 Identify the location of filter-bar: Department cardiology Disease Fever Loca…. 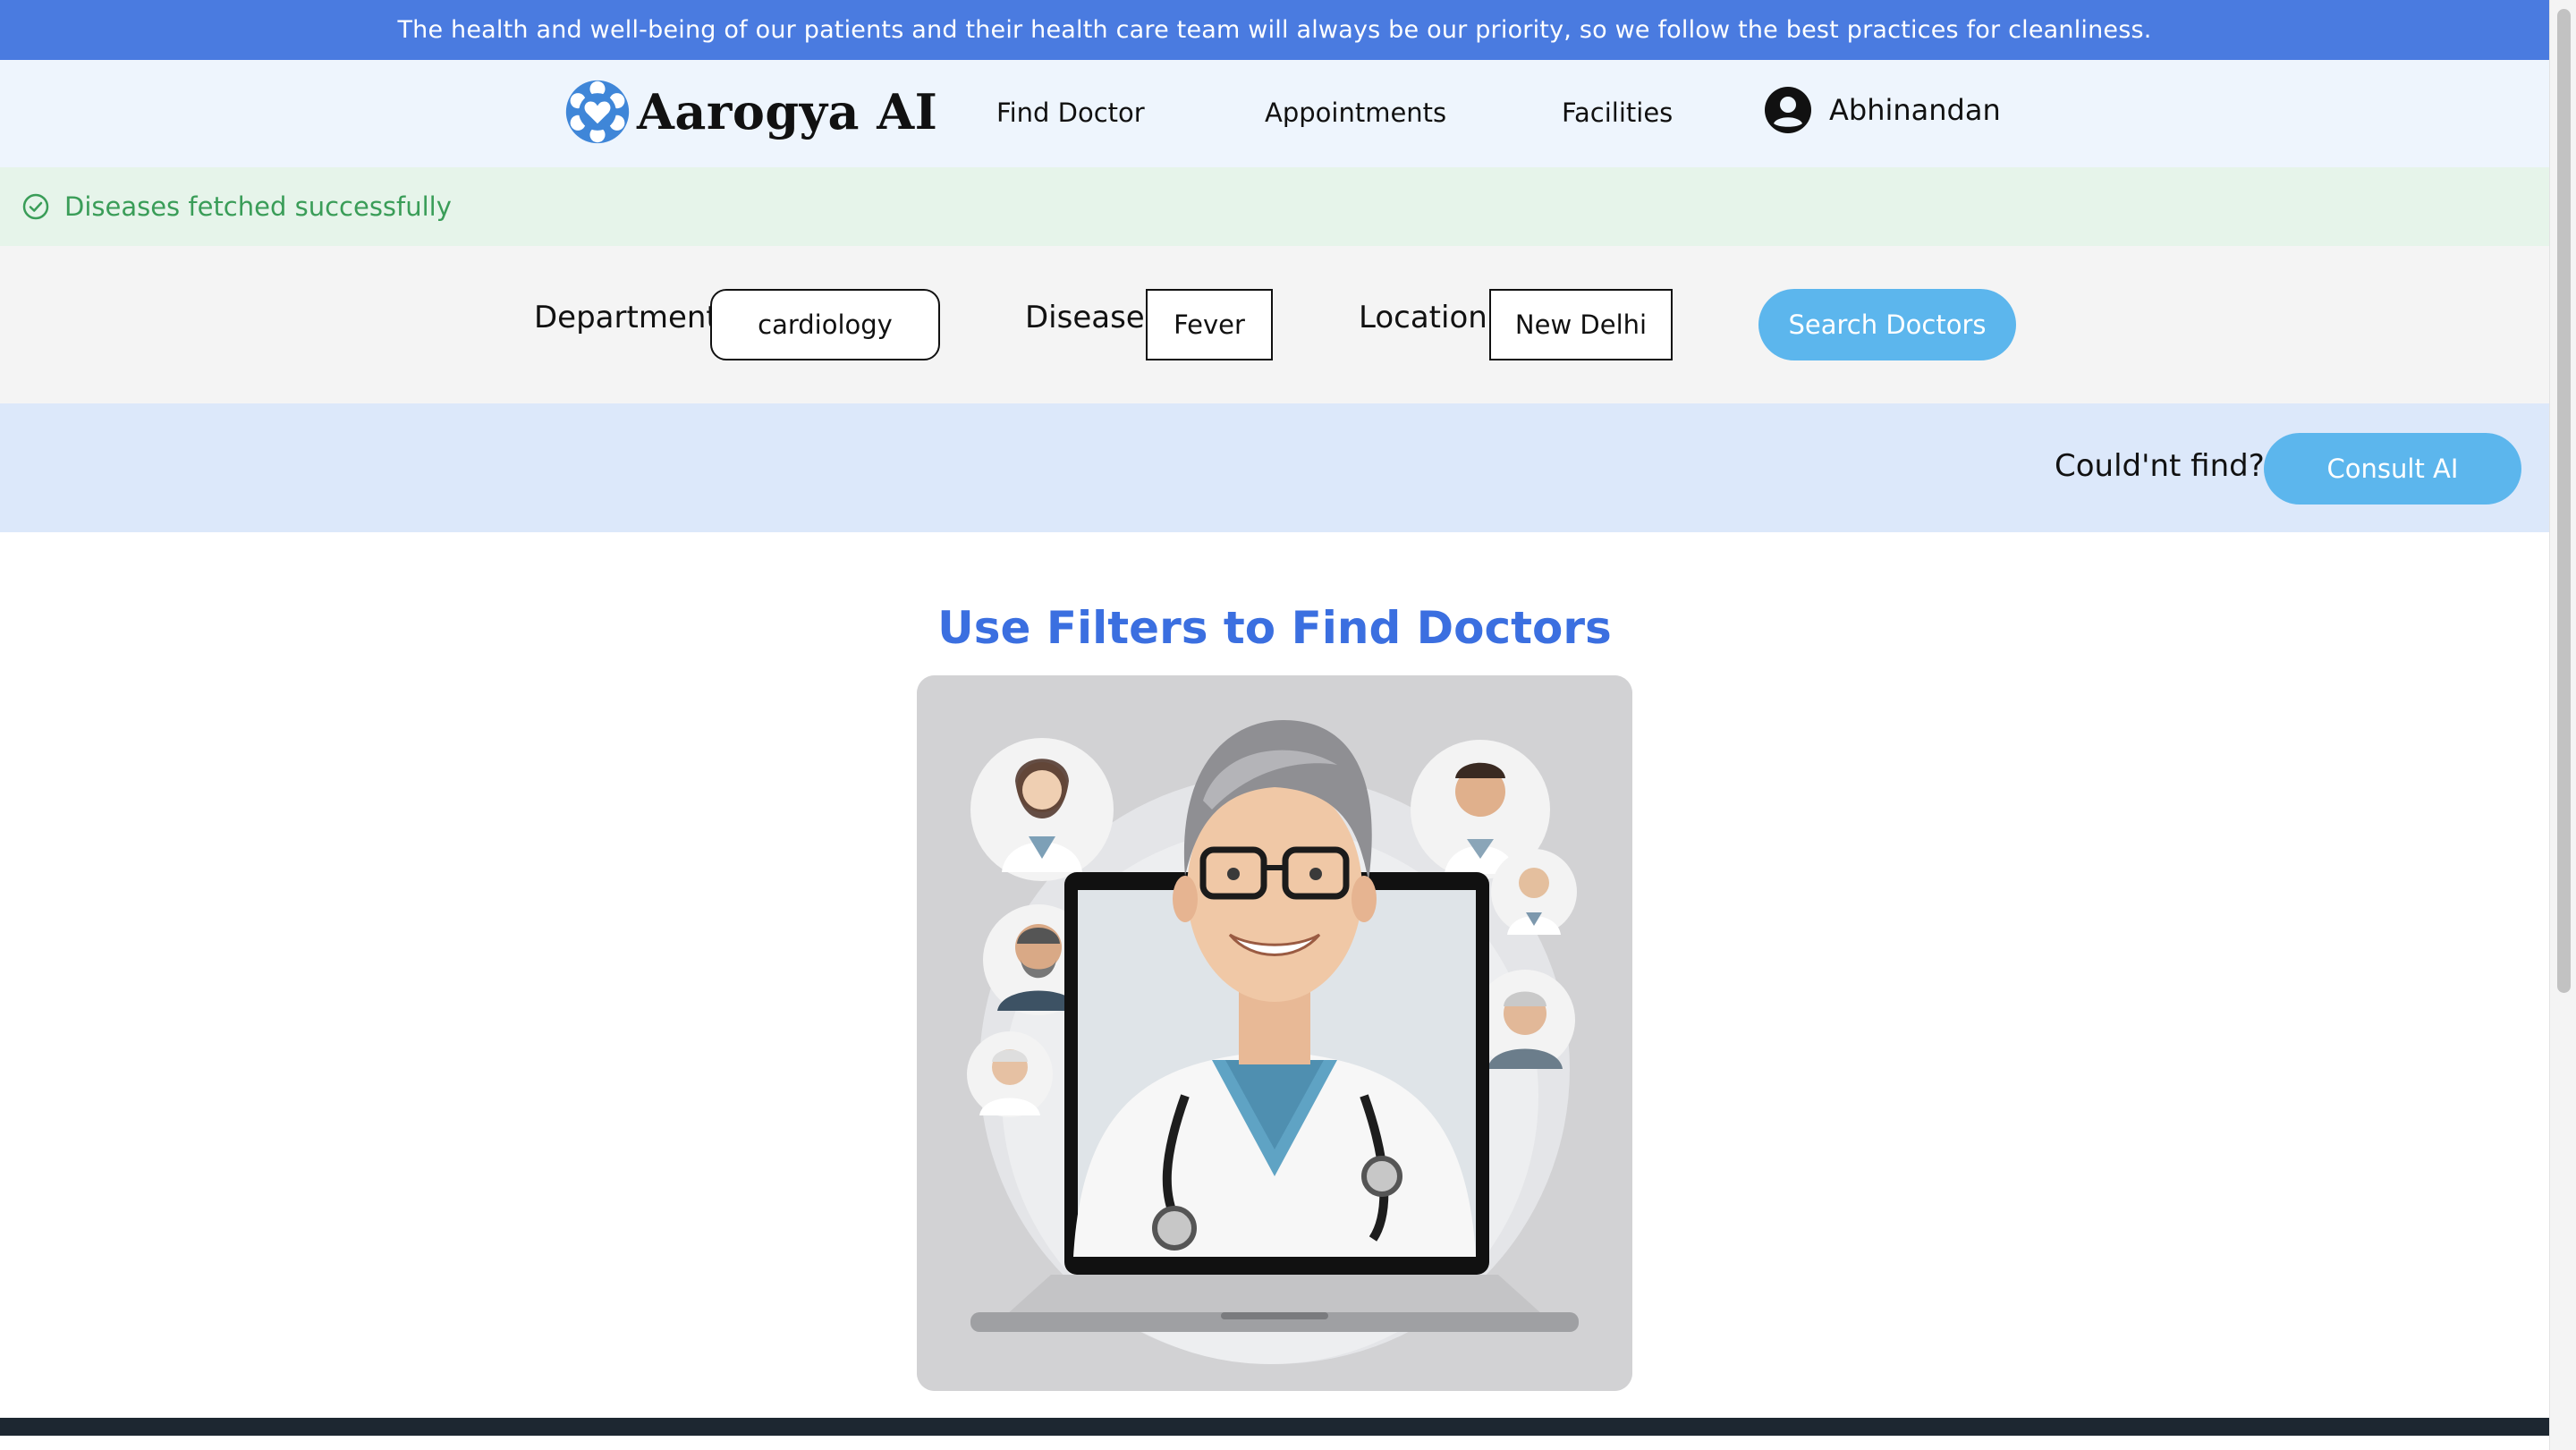
(1274, 324).